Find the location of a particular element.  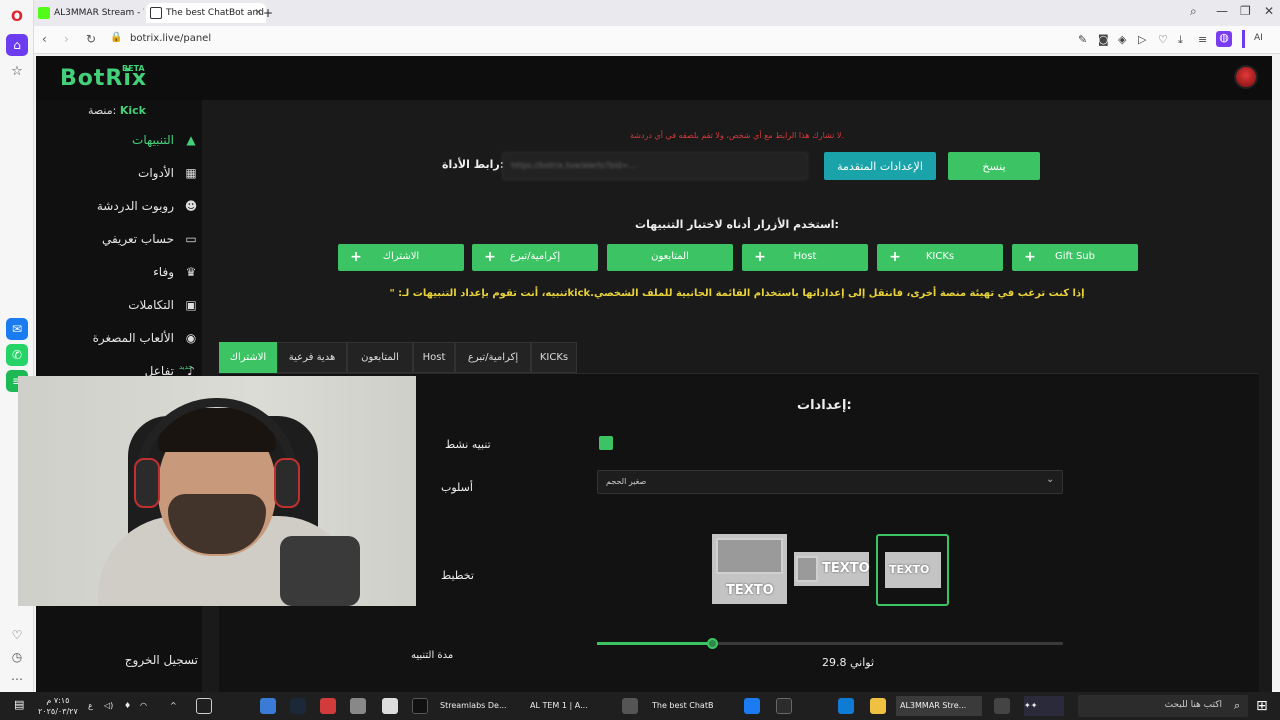

alert-tab: KICKs is located at coordinates (554, 357).